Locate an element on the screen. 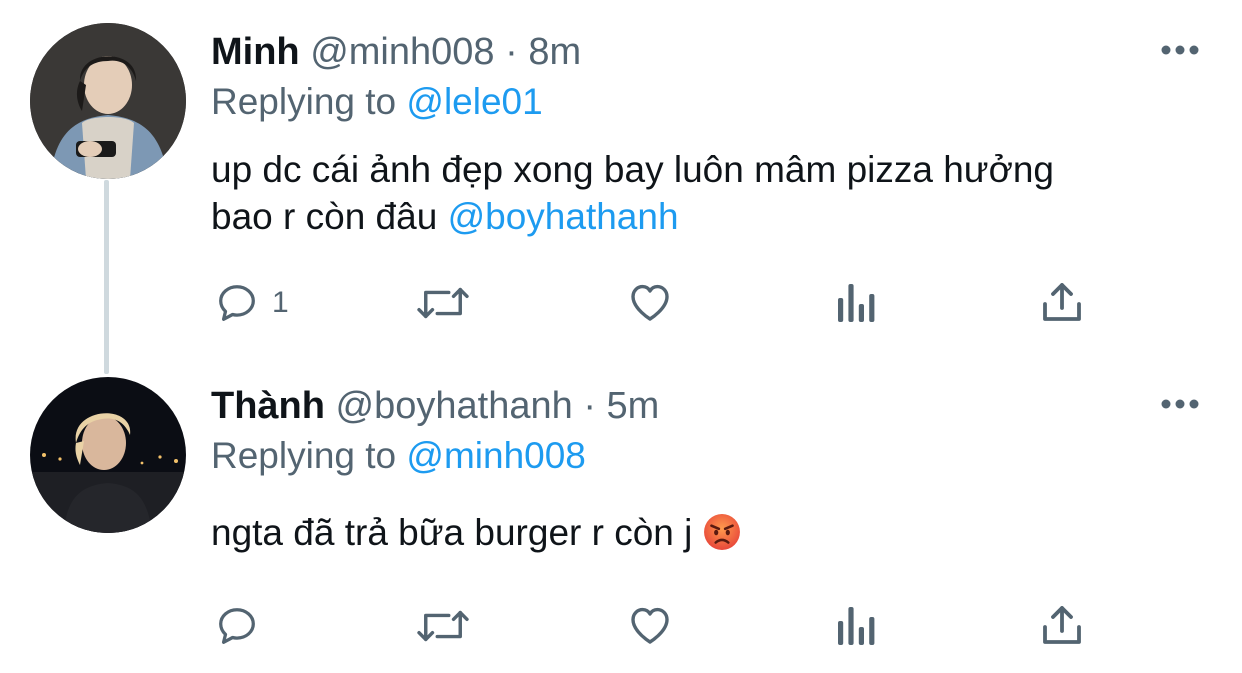 Image resolution: width=1242 pixels, height=673 pixels. display-name: Minh is located at coordinates (255, 52).